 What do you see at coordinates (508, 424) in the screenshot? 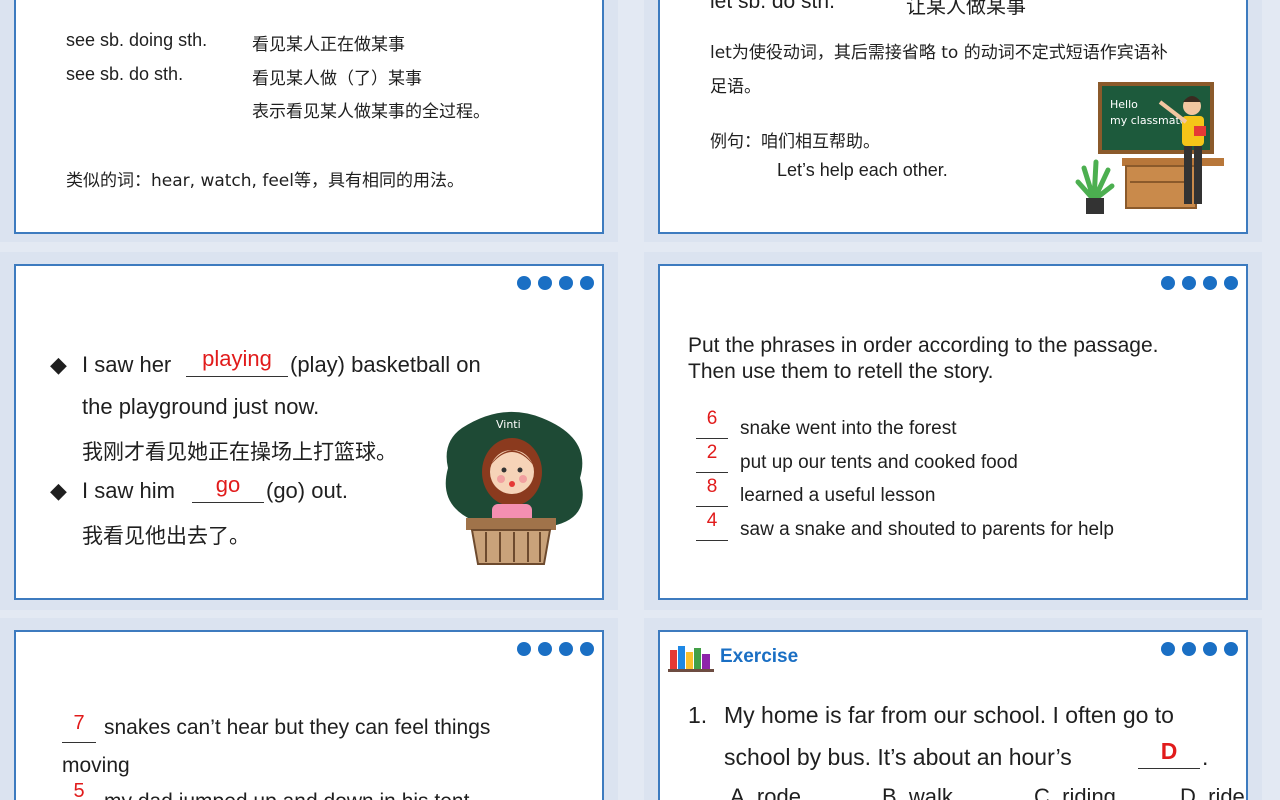
I see `chalk-text: Vinti` at bounding box center [508, 424].